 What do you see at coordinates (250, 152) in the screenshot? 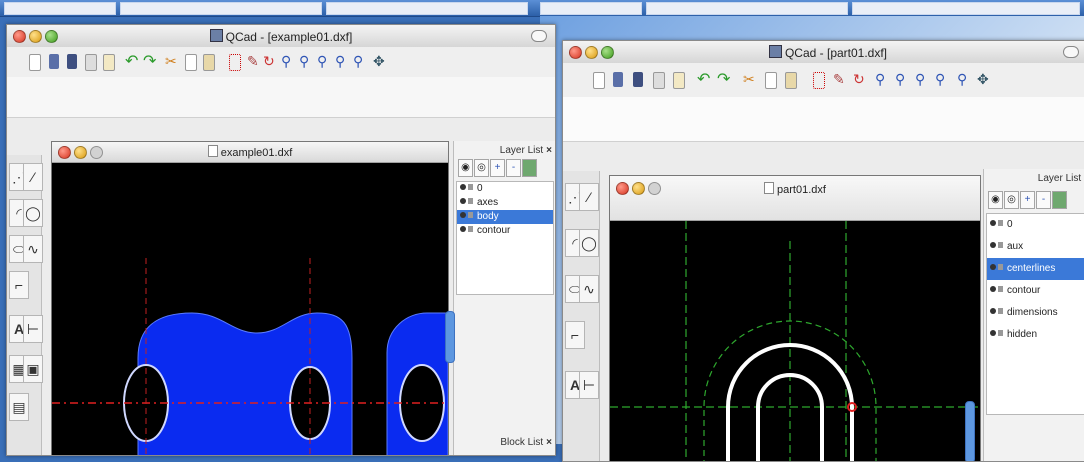
I see `document-title-bar: example01.dxf` at bounding box center [250, 152].